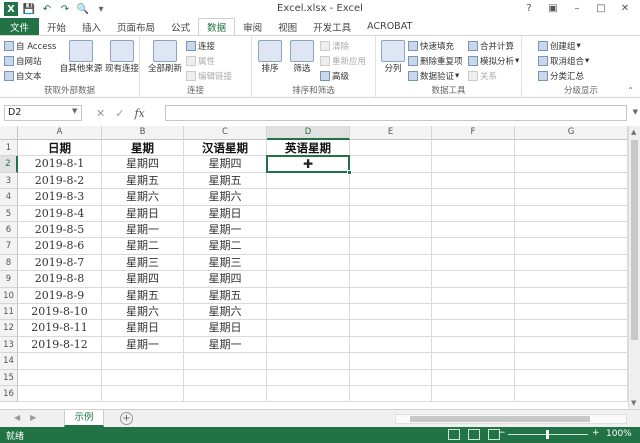  What do you see at coordinates (473, 164) in the screenshot?
I see `cell-f2` at bounding box center [473, 164].